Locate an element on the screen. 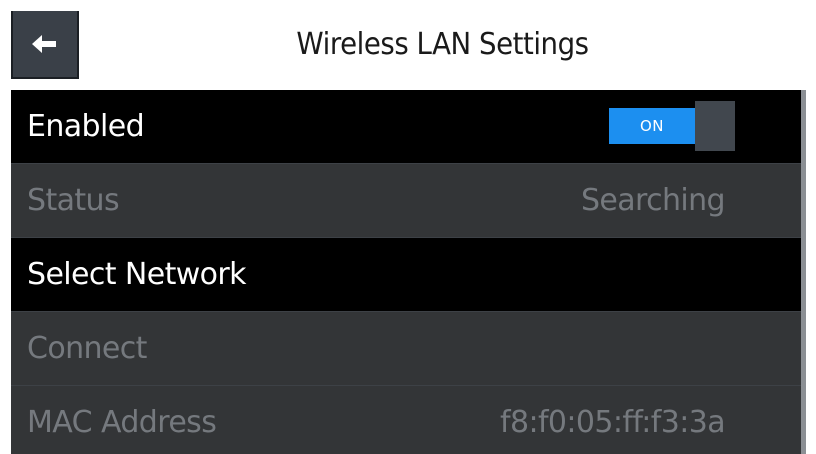 This screenshot has height=454, width=816. page-title: Wireless LAN Settings is located at coordinates (442, 44).